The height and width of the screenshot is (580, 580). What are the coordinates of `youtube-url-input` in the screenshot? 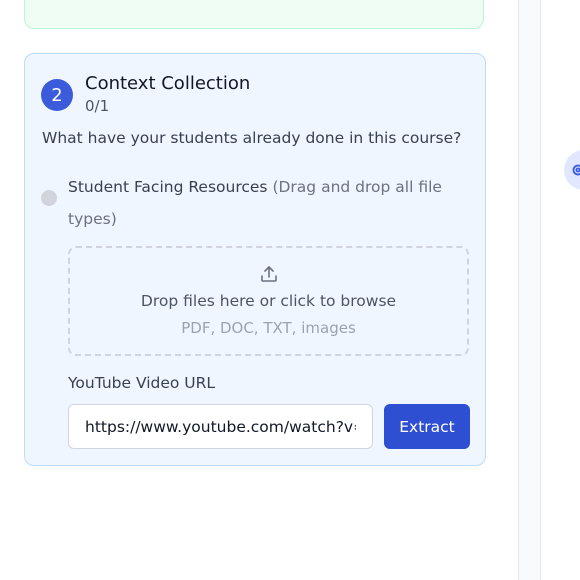 It's located at (220, 426).